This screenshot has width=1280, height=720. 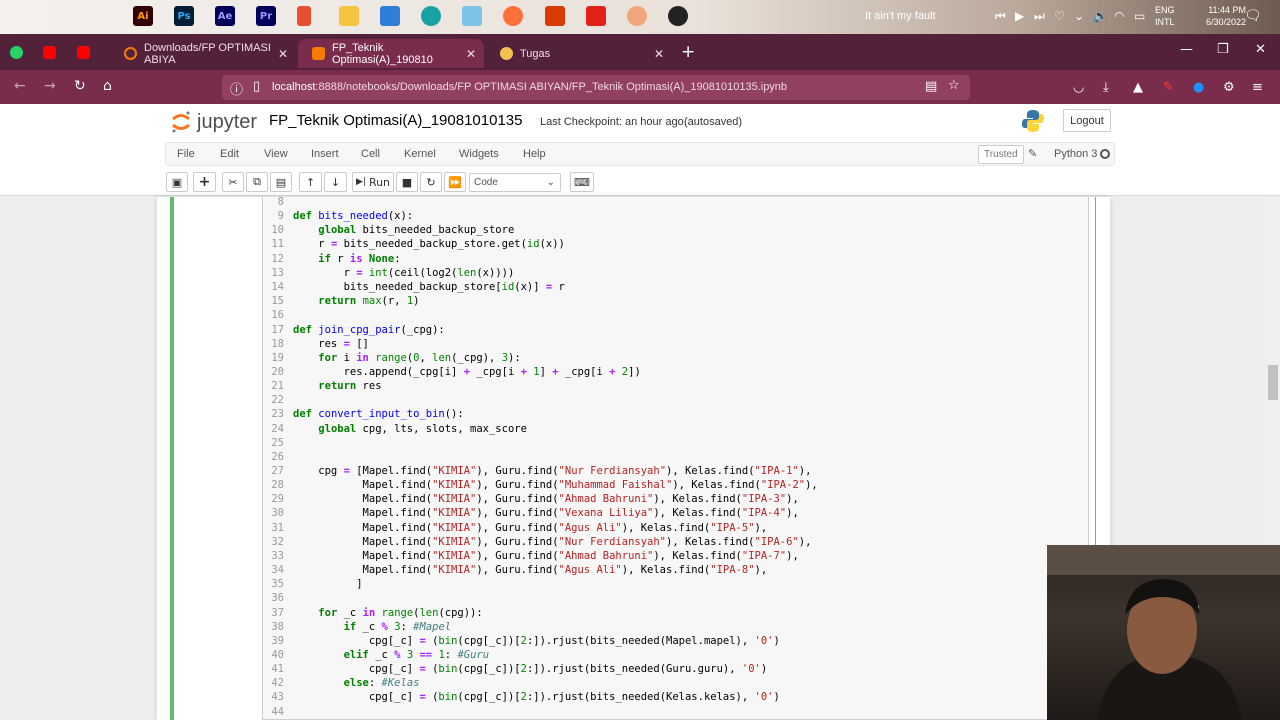 I want to click on downloads-icon: ⤓, so click(x=1106, y=87).